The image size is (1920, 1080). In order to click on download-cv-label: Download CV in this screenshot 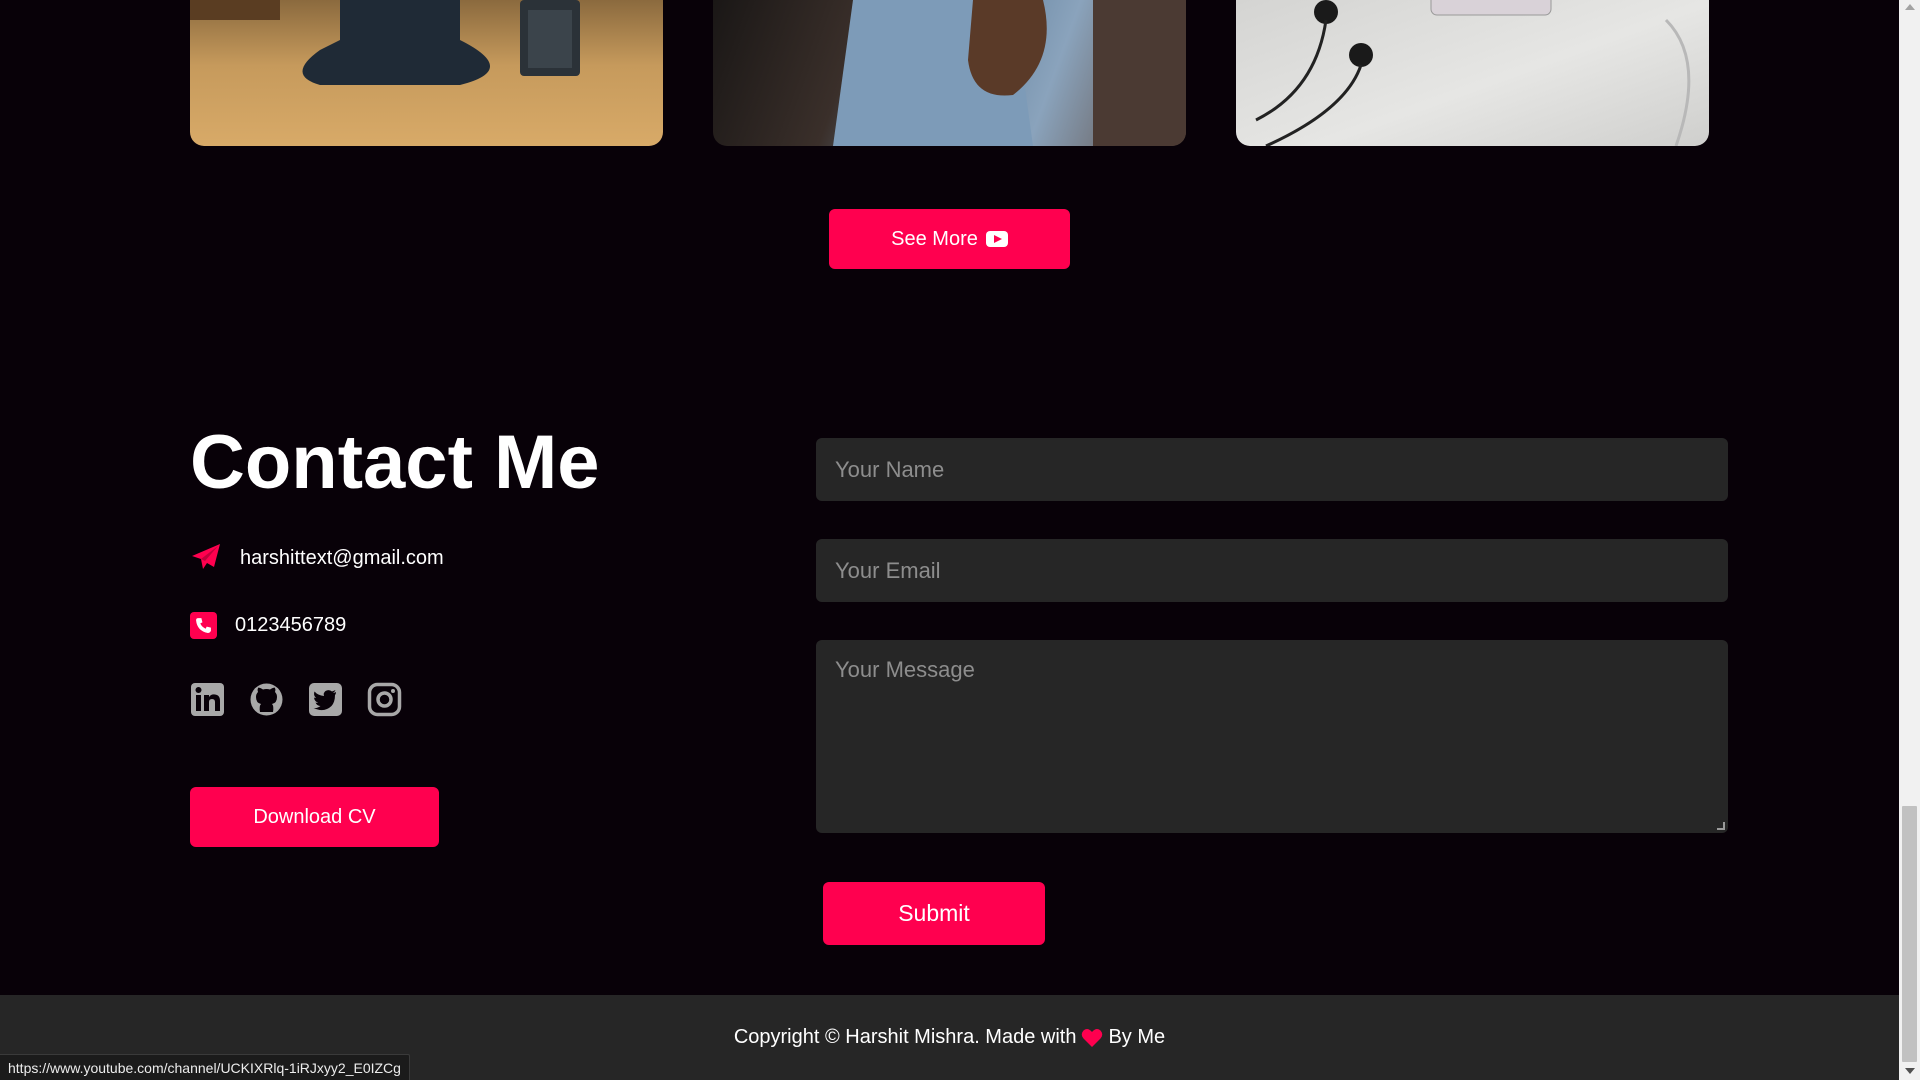, I will do `click(314, 816)`.